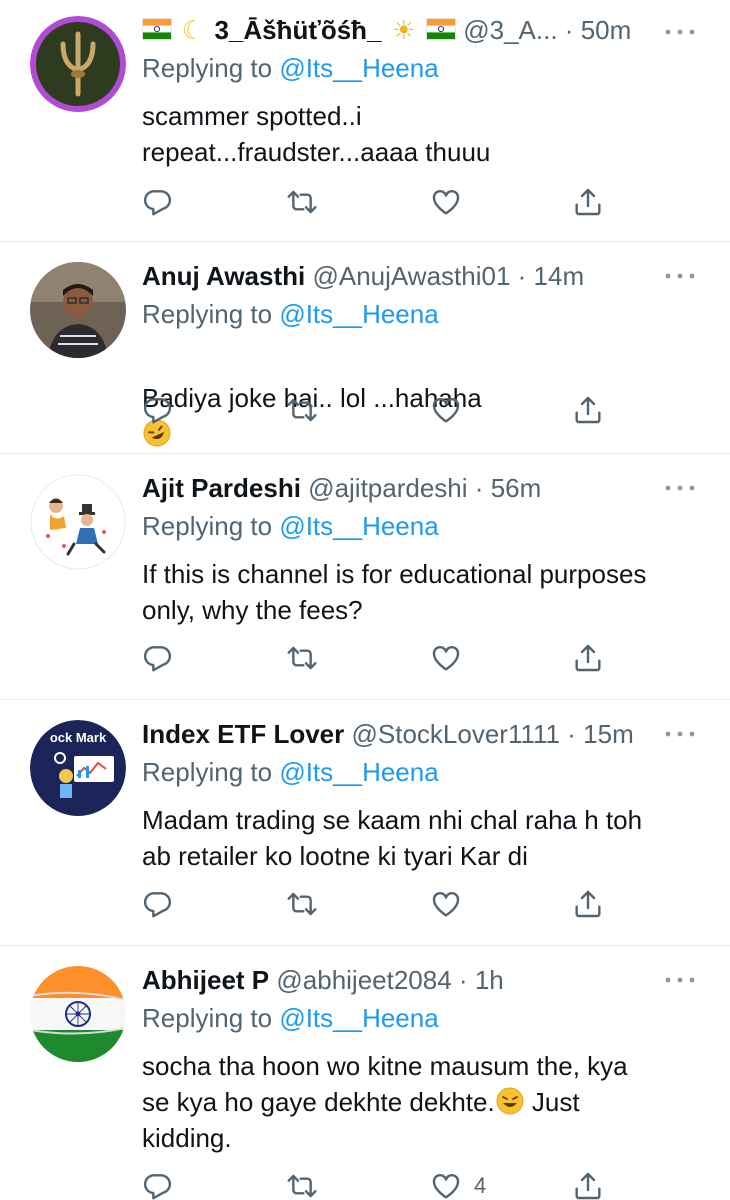 The width and height of the screenshot is (730, 1200). I want to click on timestamp: 56m, so click(516, 488).